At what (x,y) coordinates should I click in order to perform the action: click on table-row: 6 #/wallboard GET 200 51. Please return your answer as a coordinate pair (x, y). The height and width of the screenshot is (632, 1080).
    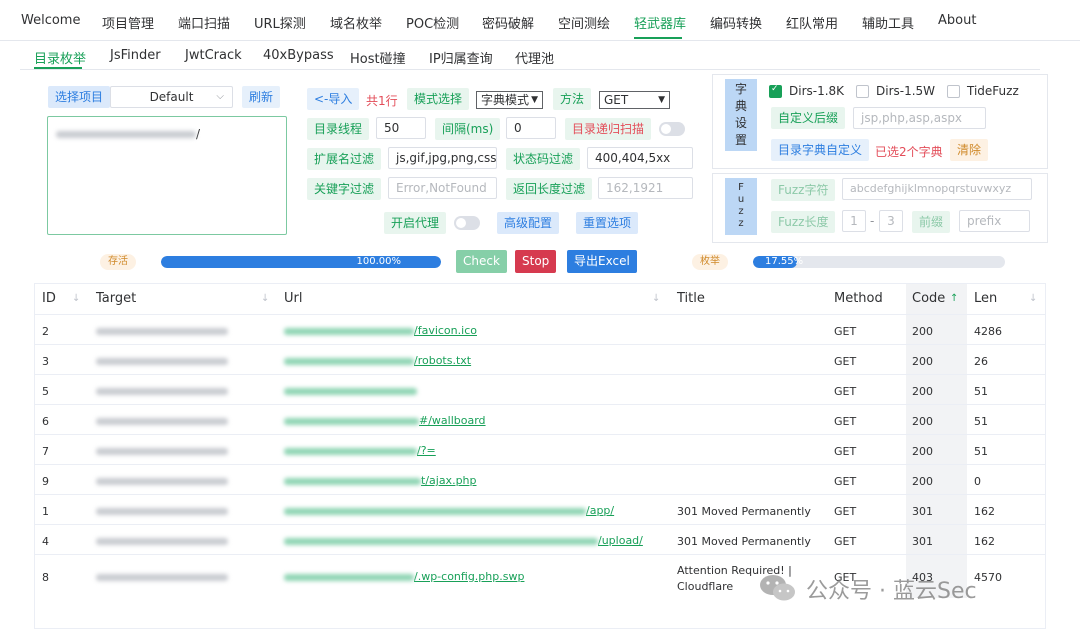
    Looking at the image, I should click on (540, 419).